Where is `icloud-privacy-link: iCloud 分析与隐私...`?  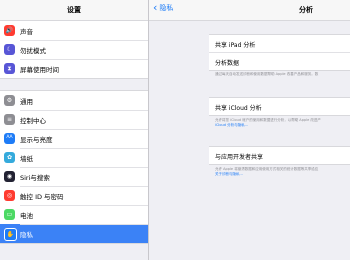
icloud-privacy-link: iCloud 分析与隐私... is located at coordinates (231, 125).